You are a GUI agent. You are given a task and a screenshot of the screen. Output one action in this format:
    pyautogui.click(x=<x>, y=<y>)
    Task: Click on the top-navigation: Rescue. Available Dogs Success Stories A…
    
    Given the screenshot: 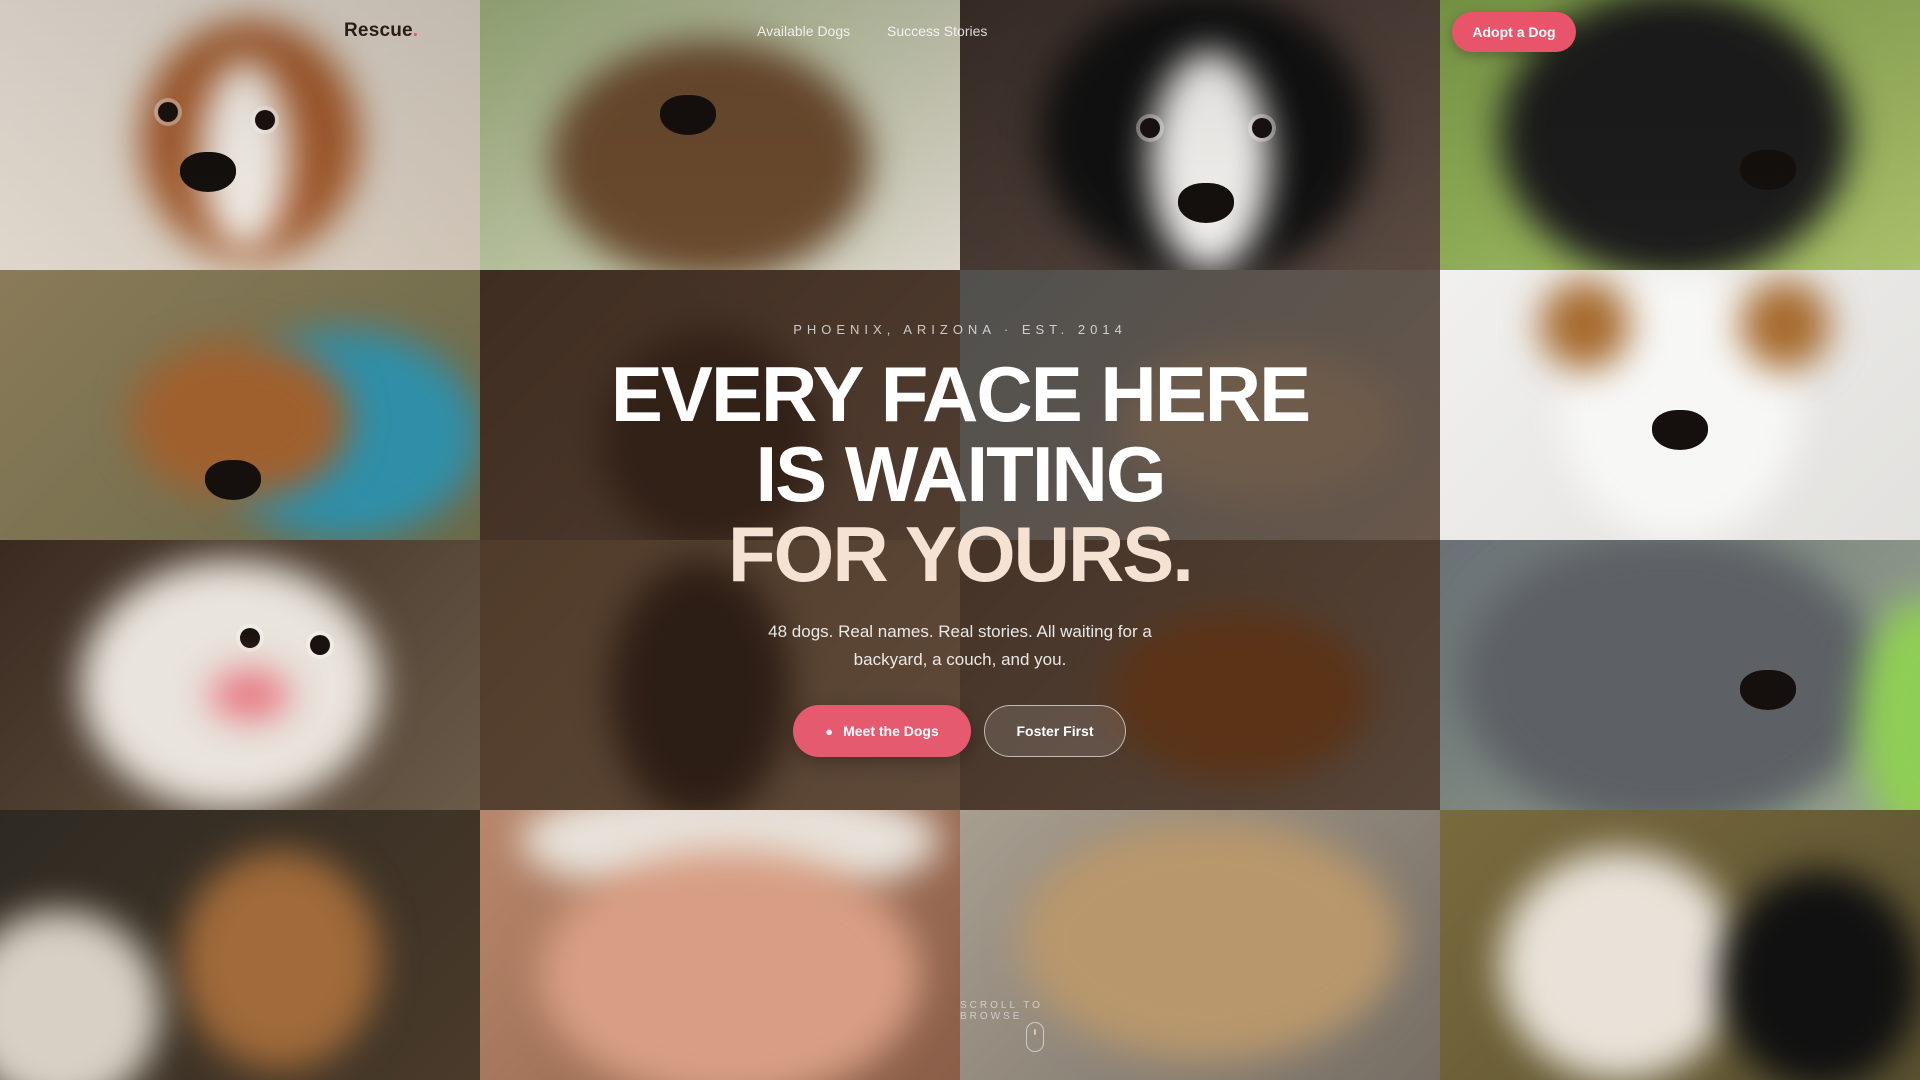 What is the action you would take?
    pyautogui.click(x=960, y=32)
    